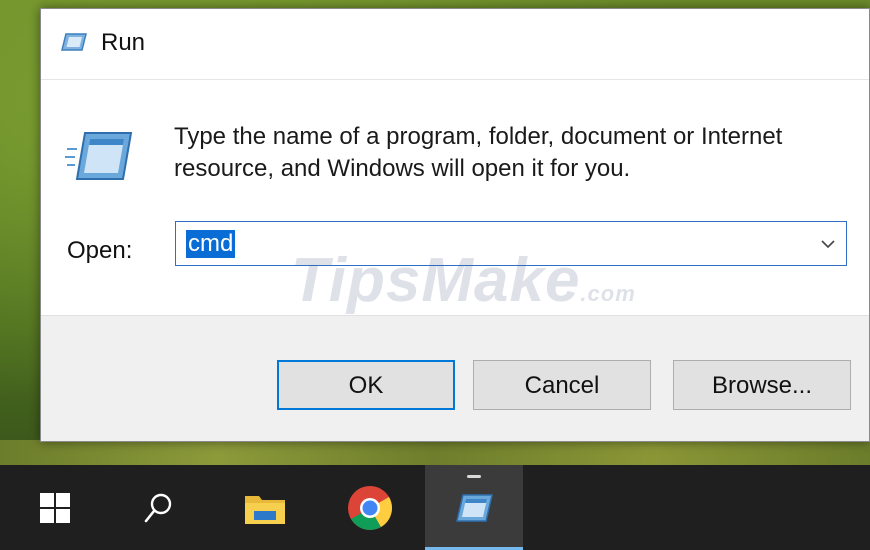 Image resolution: width=870 pixels, height=550 pixels. I want to click on ok-button: OK, so click(366, 385).